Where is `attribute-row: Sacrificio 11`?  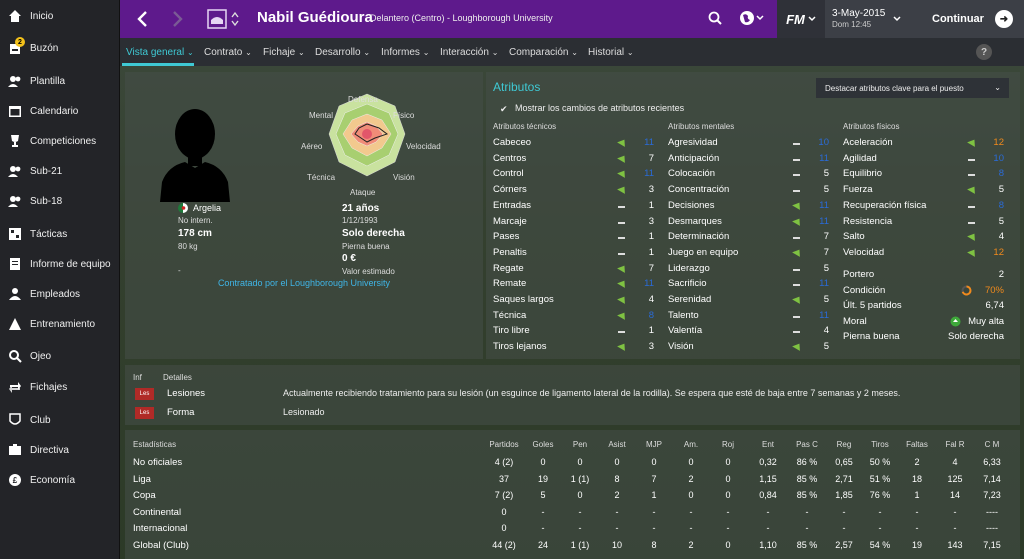
attribute-row: Sacrificio 11 is located at coordinates (750, 283).